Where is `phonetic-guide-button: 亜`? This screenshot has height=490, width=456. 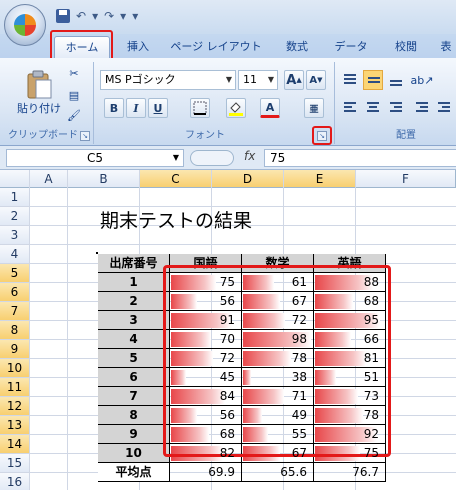
phonetic-guide-button: 亜 is located at coordinates (314, 108).